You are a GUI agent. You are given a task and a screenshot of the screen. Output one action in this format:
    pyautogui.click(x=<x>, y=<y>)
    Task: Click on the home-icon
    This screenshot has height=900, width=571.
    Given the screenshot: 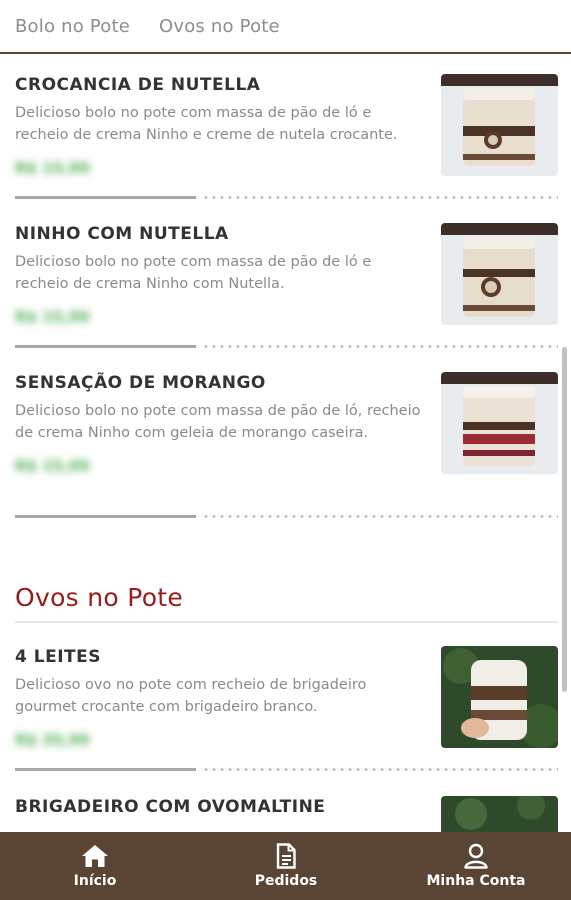 What is the action you would take?
    pyautogui.click(x=95, y=856)
    